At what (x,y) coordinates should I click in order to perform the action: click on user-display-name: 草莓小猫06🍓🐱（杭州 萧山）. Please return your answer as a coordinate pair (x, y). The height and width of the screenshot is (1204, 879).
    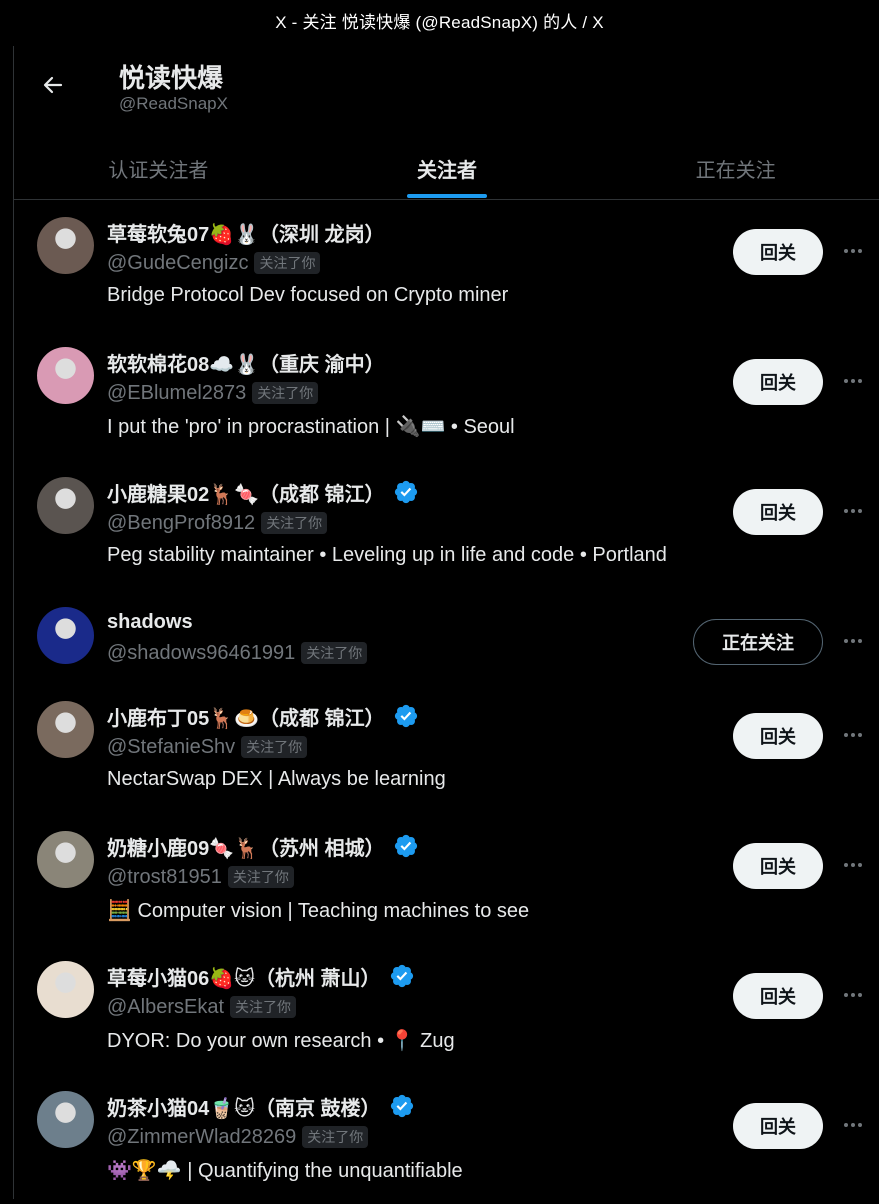
    Looking at the image, I should click on (244, 976).